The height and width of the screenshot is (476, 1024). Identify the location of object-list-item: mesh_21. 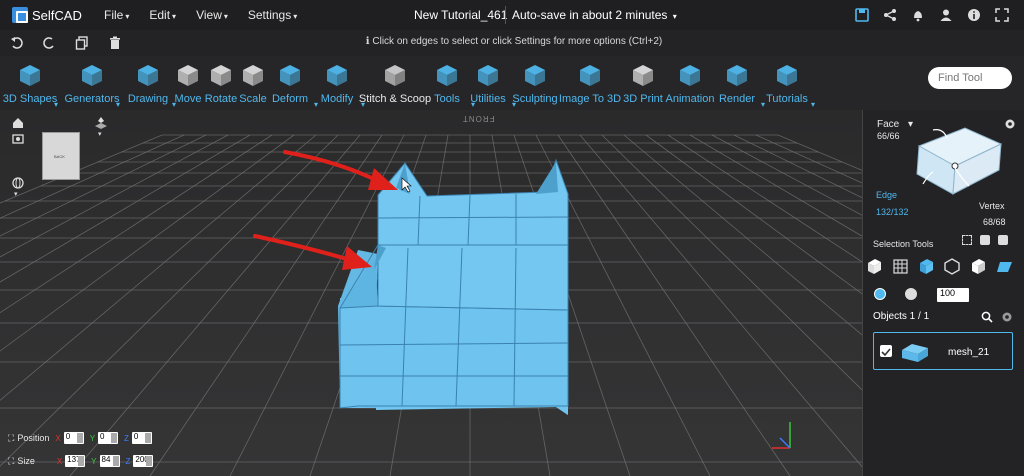
(943, 351).